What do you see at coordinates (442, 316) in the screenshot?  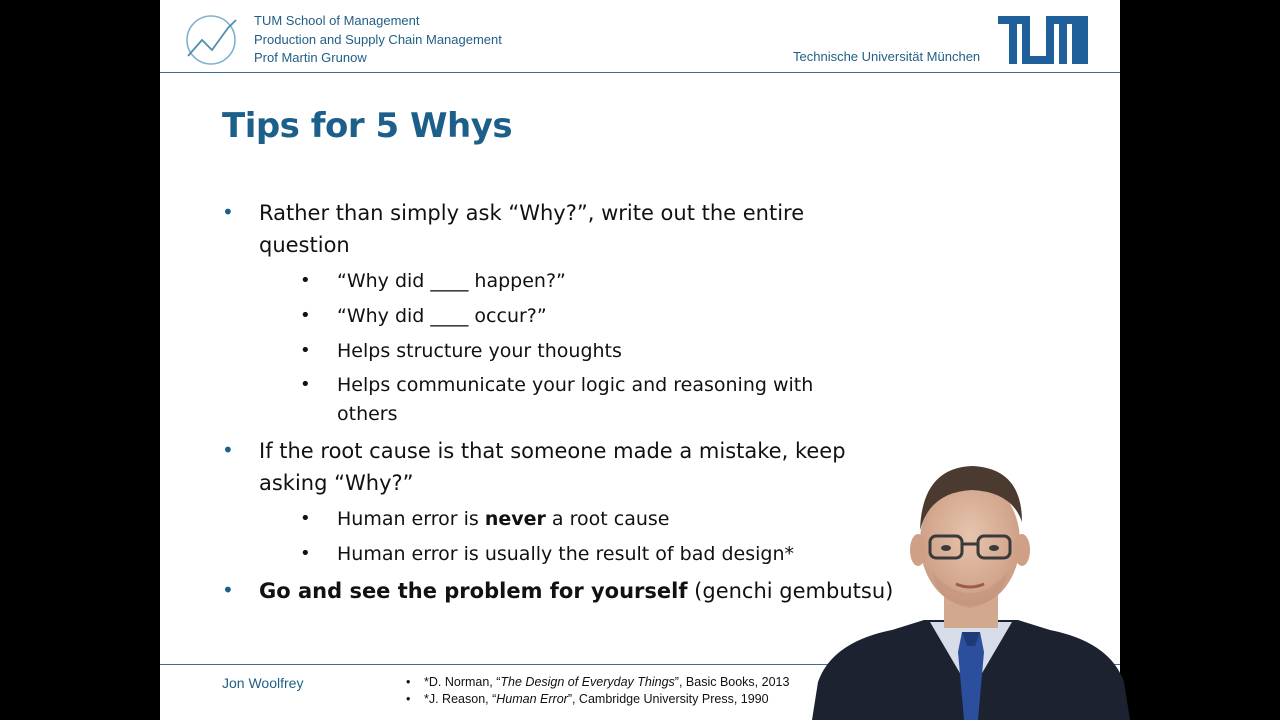 I see `bullet-1-sub-2: “Why did ____ occur?”` at bounding box center [442, 316].